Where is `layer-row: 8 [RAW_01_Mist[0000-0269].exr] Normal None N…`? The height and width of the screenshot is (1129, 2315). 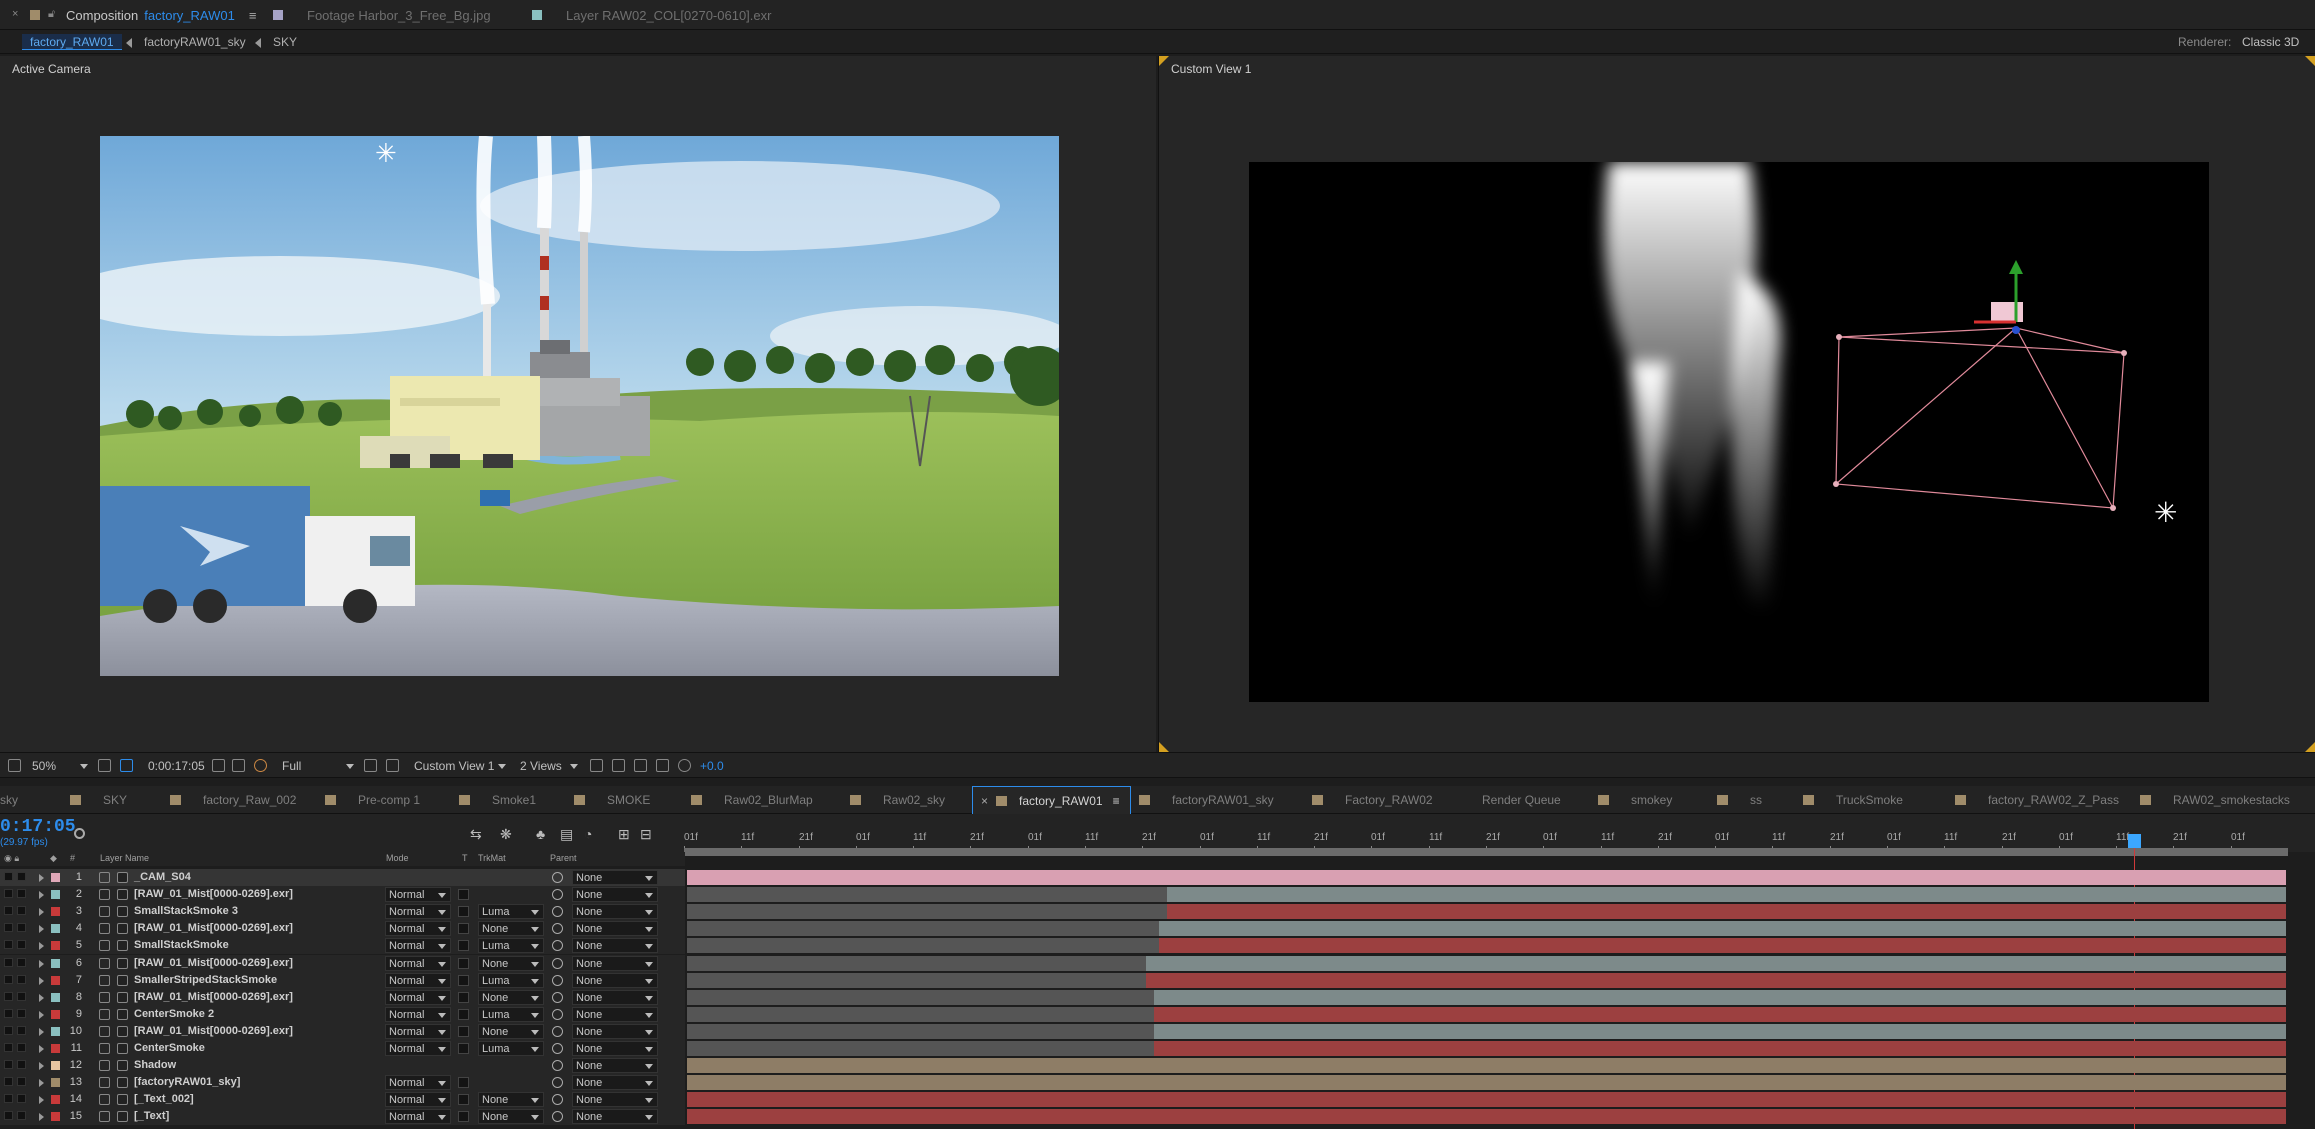 layer-row: 8 [RAW_01_Mist[0000-0269].exr] Normal None N… is located at coordinates (342, 997).